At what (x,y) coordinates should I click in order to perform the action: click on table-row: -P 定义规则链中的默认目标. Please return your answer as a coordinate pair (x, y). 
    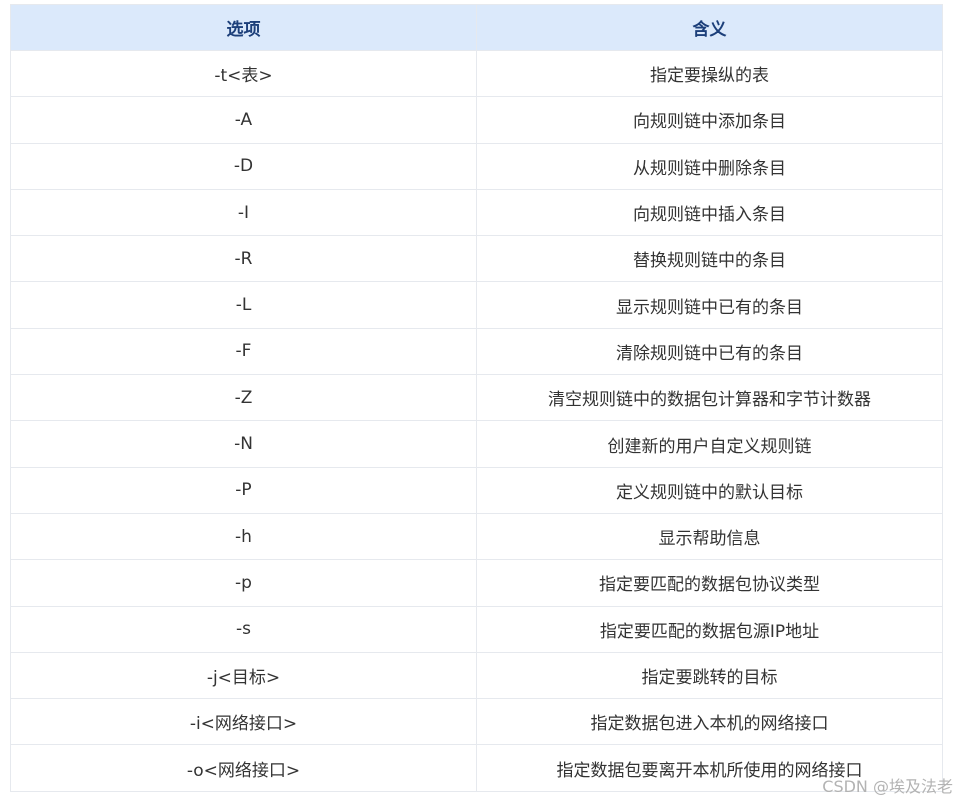
    Looking at the image, I should click on (476, 490).